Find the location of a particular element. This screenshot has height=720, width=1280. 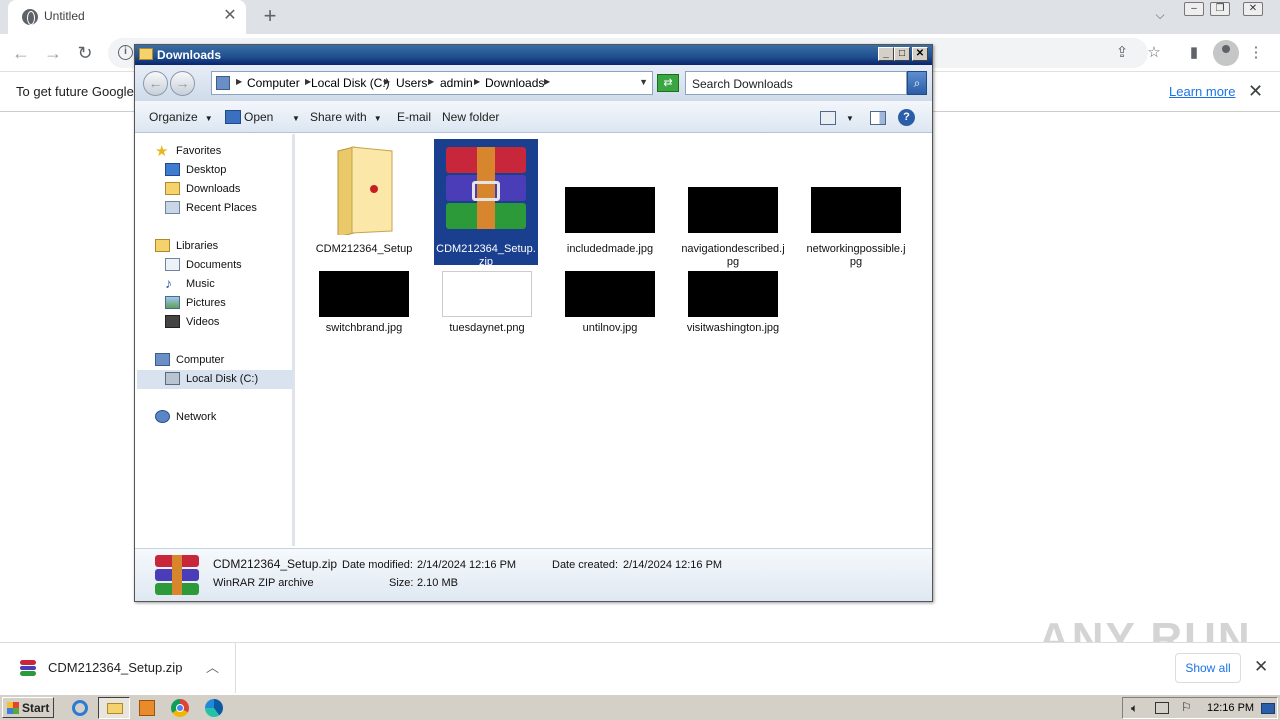

nav-music: ♪ Music is located at coordinates (215, 284).